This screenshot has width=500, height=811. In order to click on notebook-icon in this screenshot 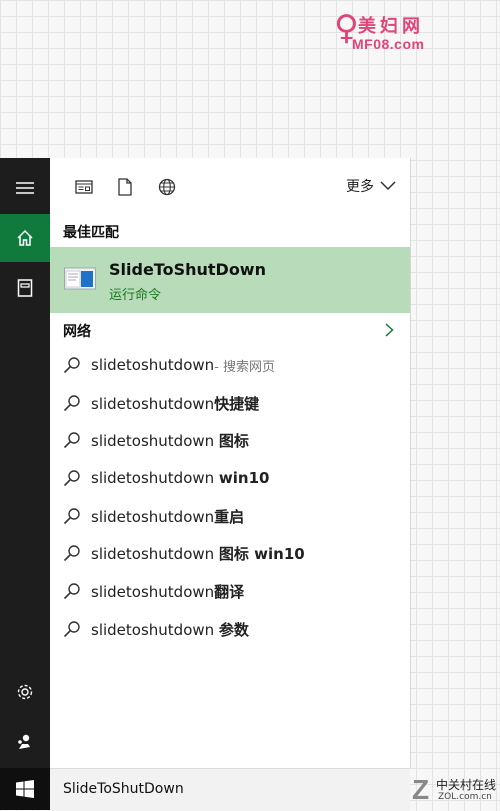, I will do `click(25, 288)`.